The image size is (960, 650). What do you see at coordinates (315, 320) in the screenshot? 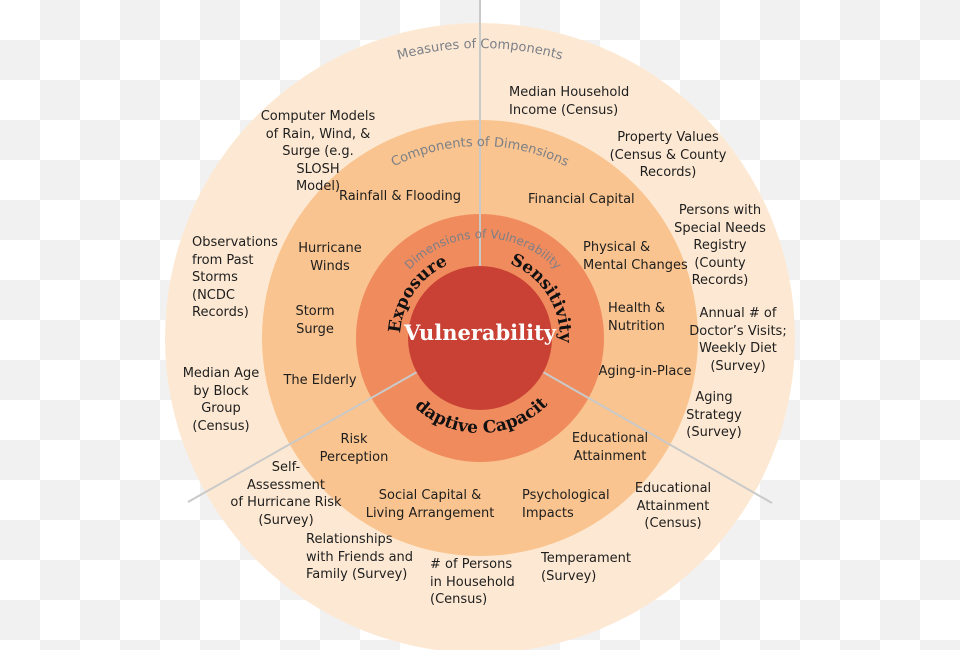
I see `component-storm-surge: Storm Surge` at bounding box center [315, 320].